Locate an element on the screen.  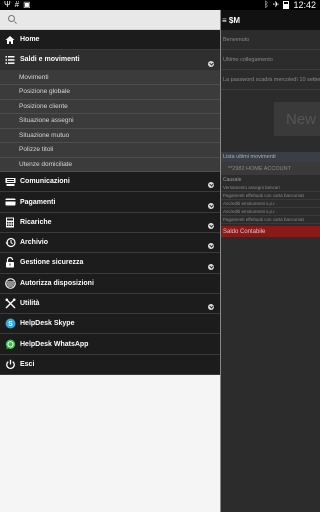
submenu-item-polizze-titoli: Polizze titoli is located at coordinates (110, 150).